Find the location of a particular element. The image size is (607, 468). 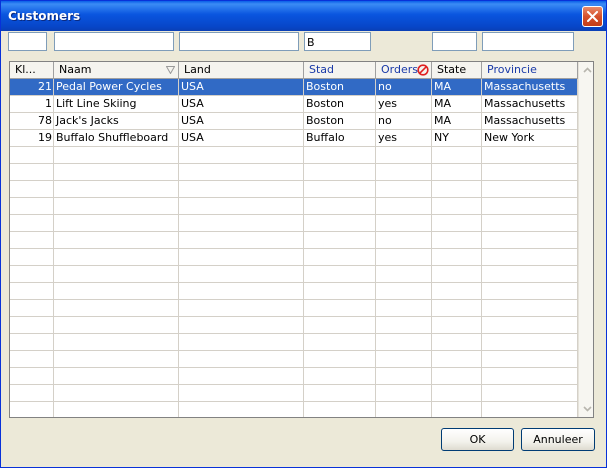

close-button is located at coordinates (592, 16).